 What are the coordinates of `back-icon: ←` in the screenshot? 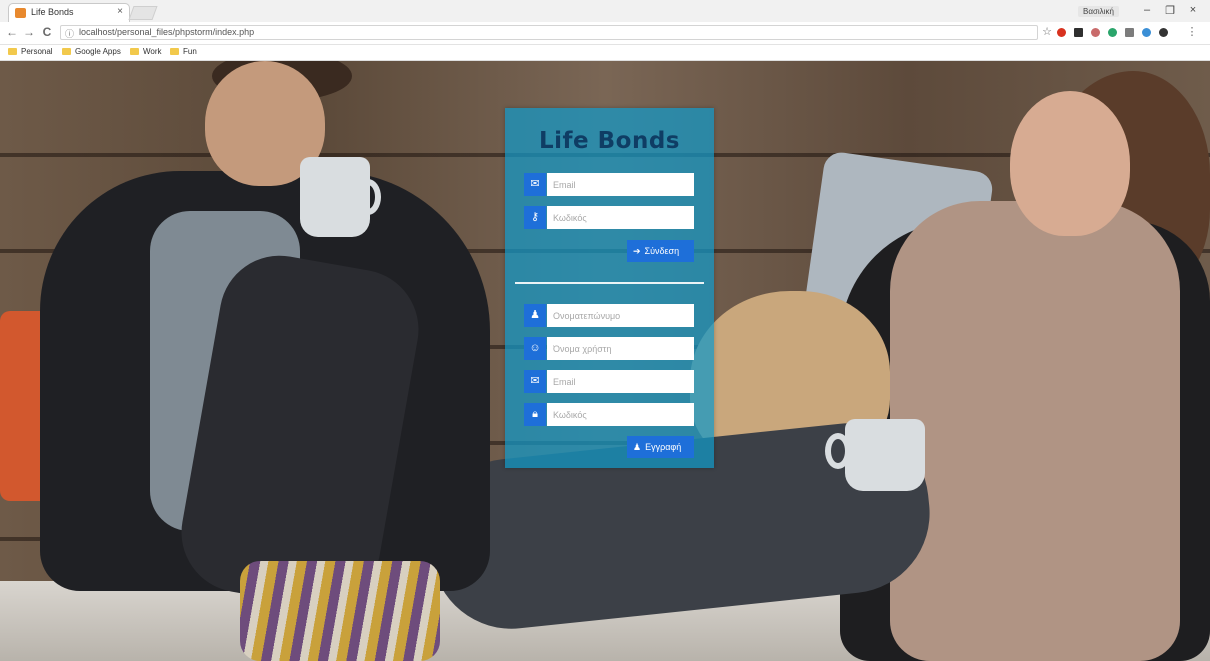 It's located at (12, 32).